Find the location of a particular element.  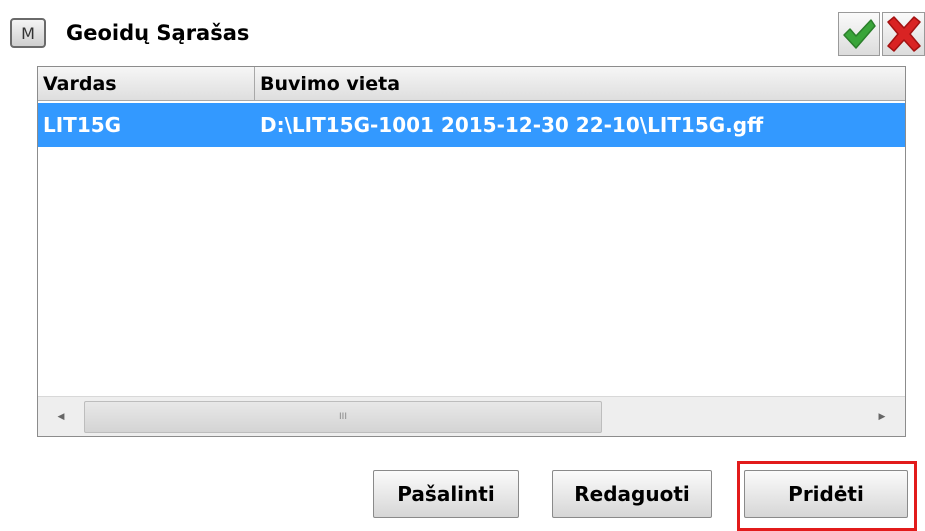

menu-button: M is located at coordinates (28, 33).